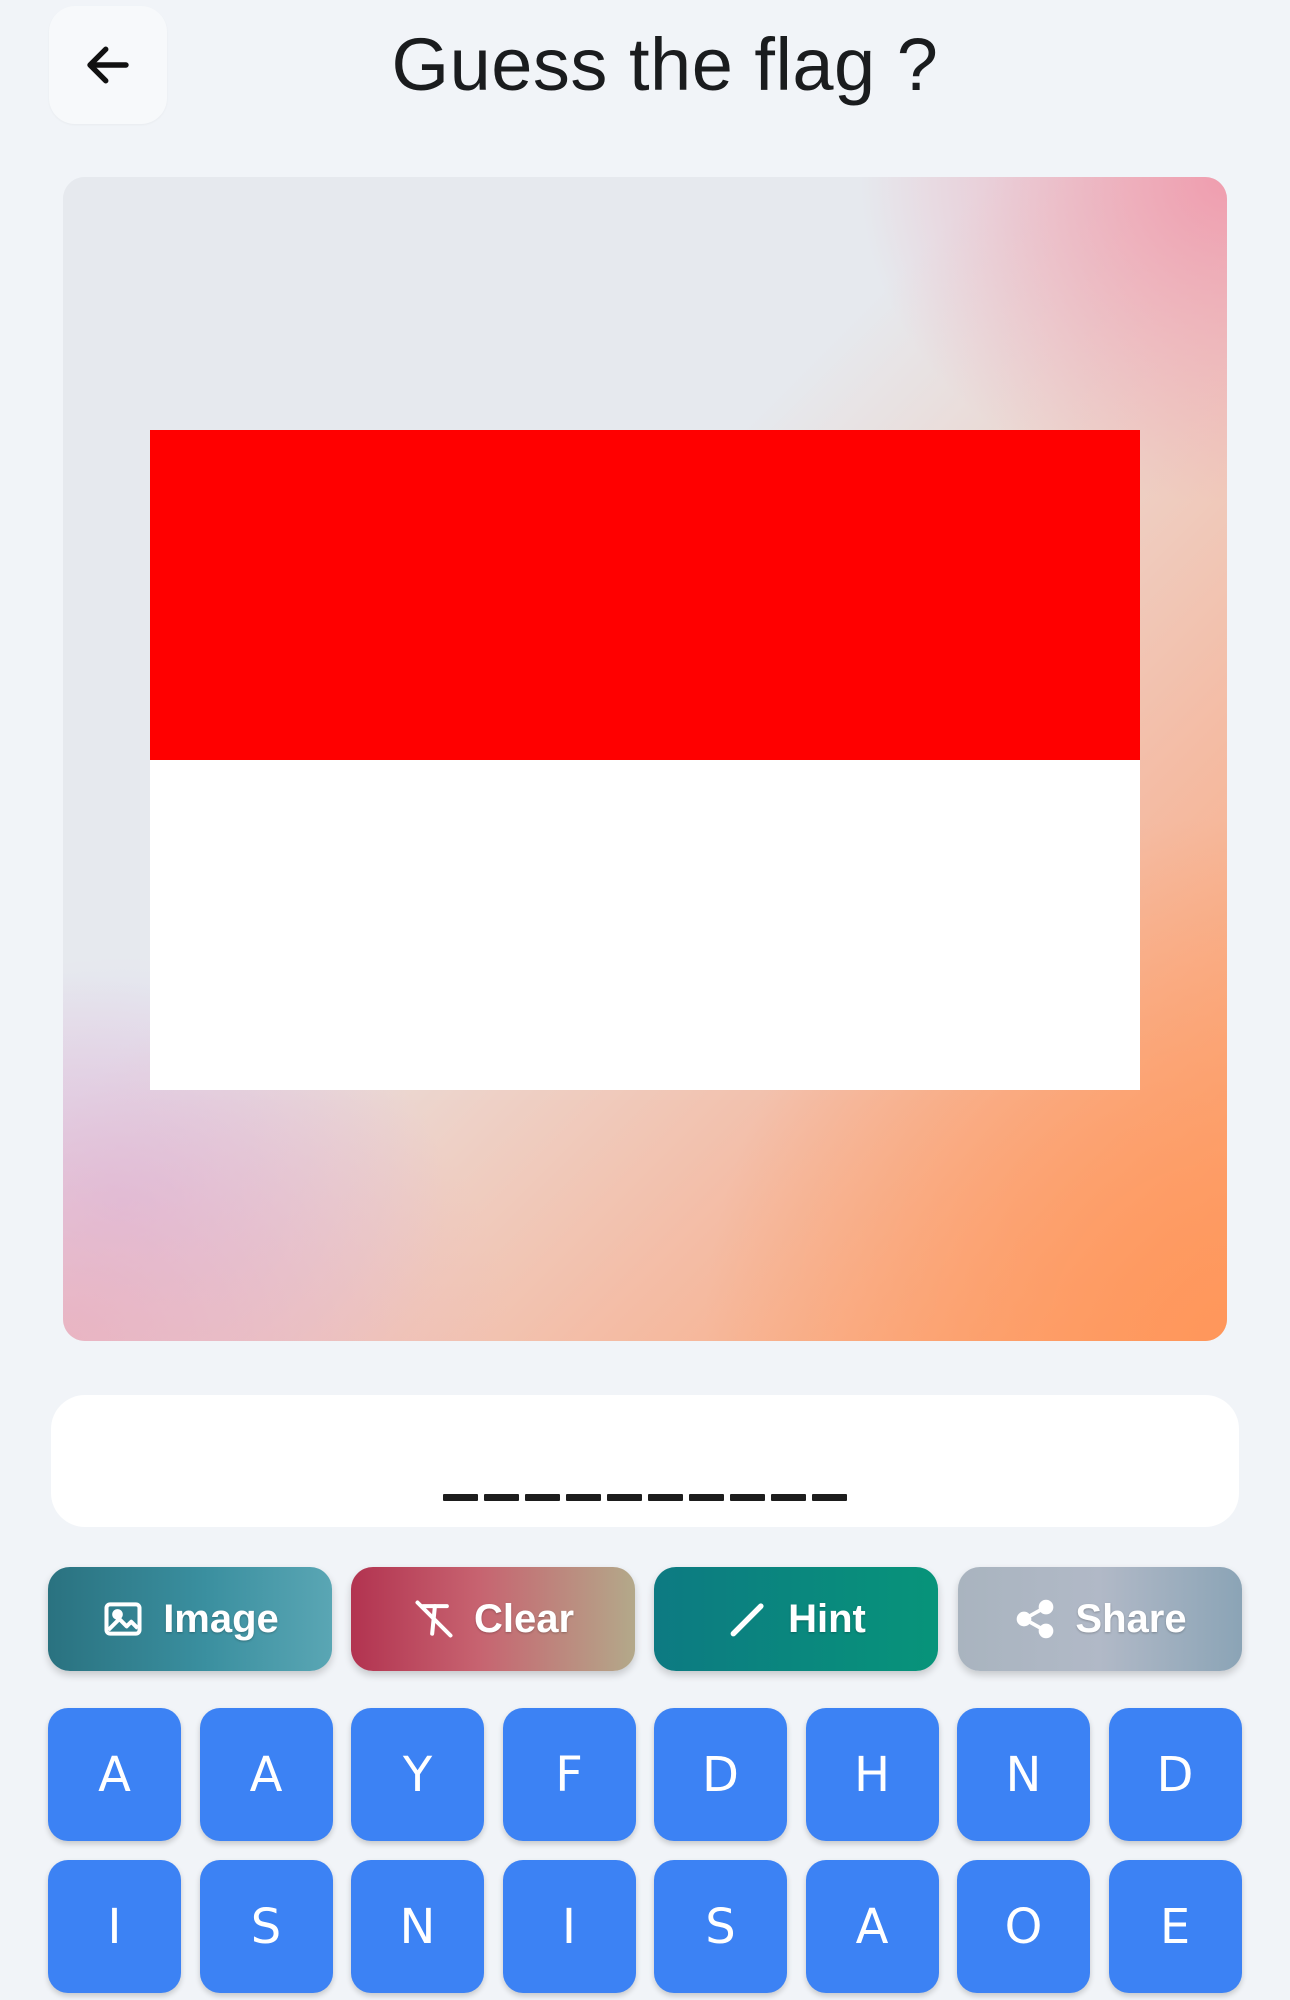 This screenshot has width=1290, height=2000. What do you see at coordinates (645, 1497) in the screenshot?
I see `answer-slots` at bounding box center [645, 1497].